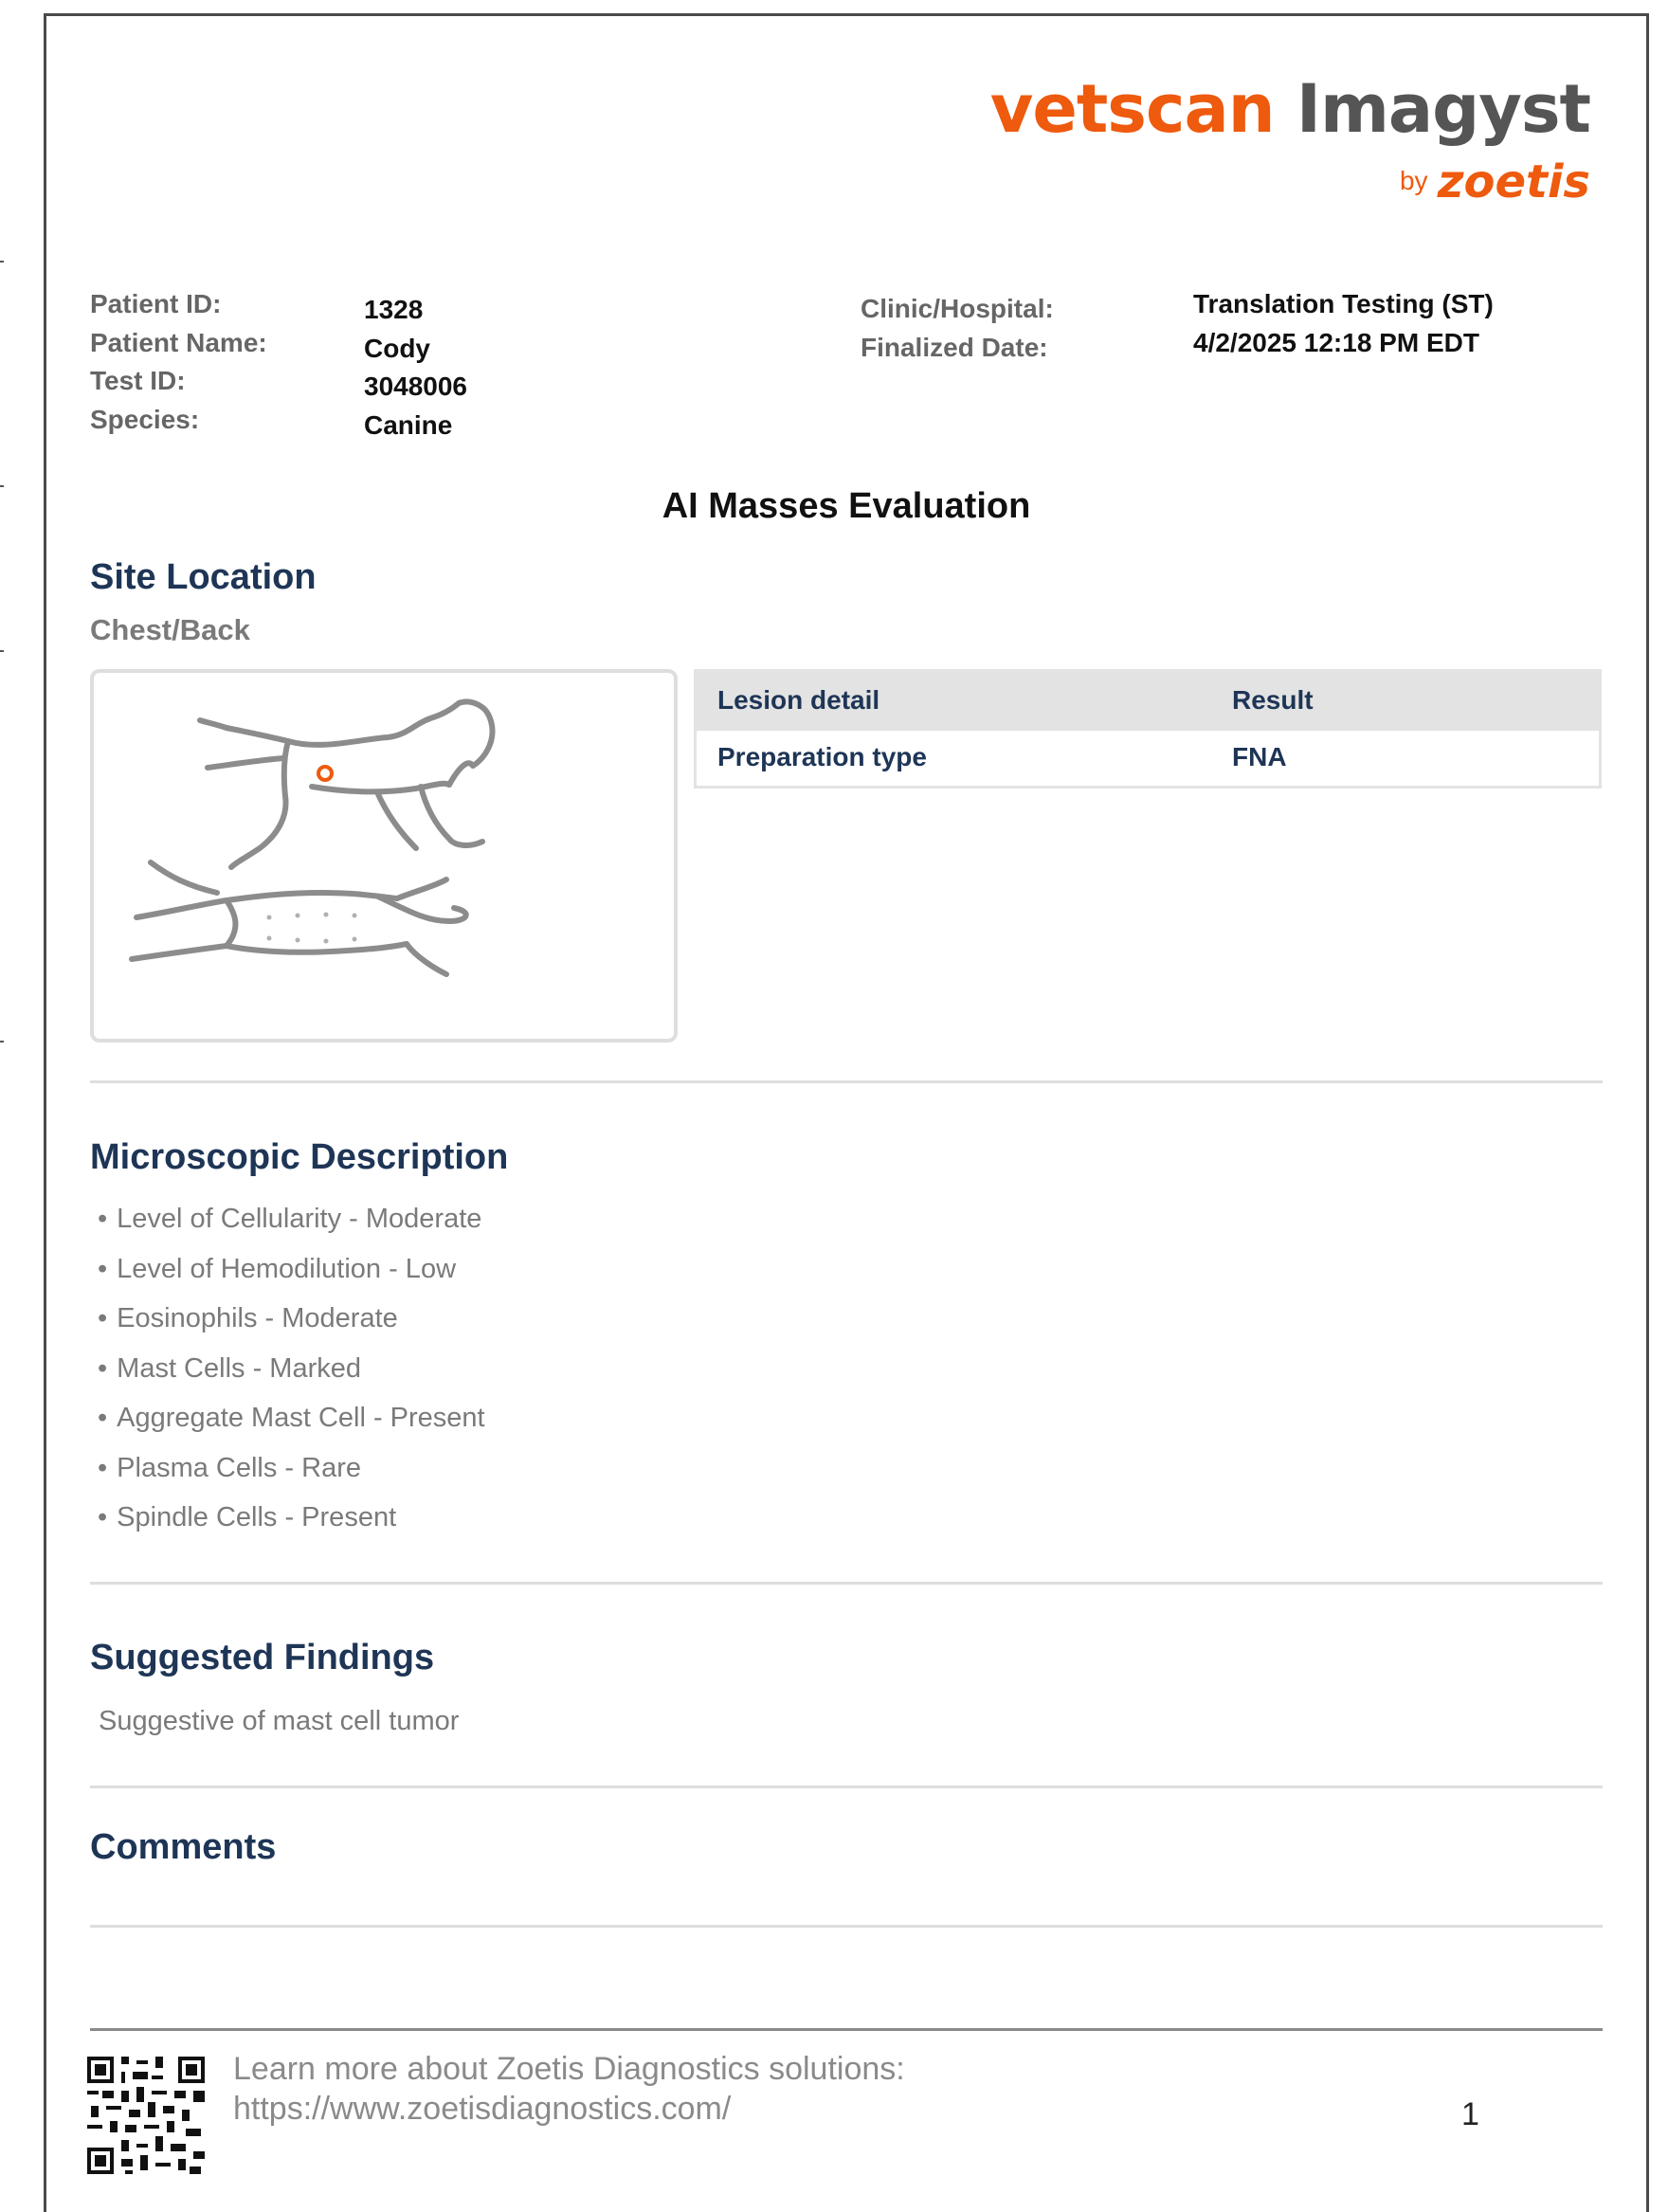 This screenshot has width=1668, height=2212. I want to click on species-label: Species:, so click(145, 420).